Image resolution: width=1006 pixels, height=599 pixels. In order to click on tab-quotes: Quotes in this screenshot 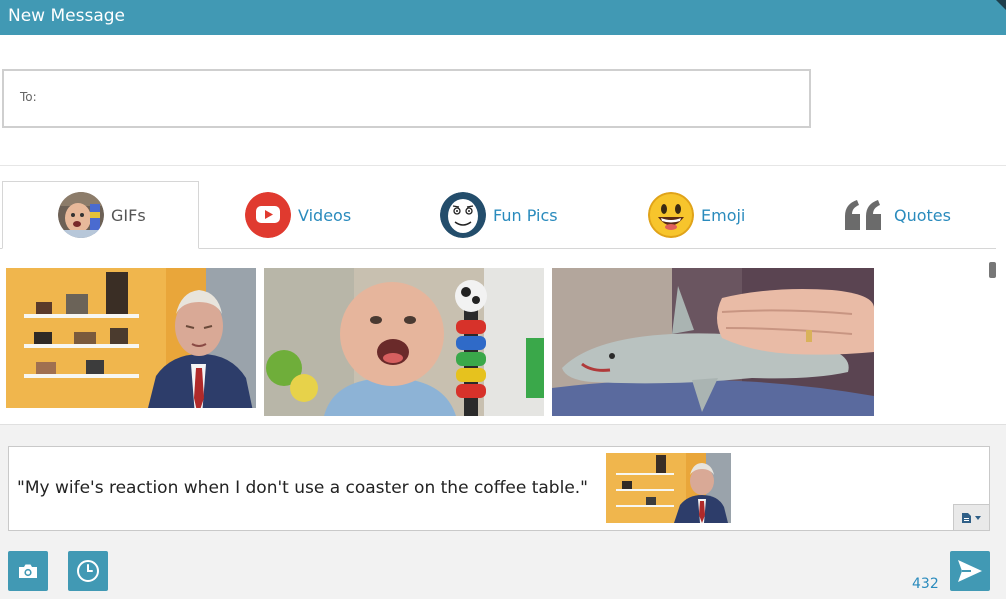, I will do `click(896, 215)`.